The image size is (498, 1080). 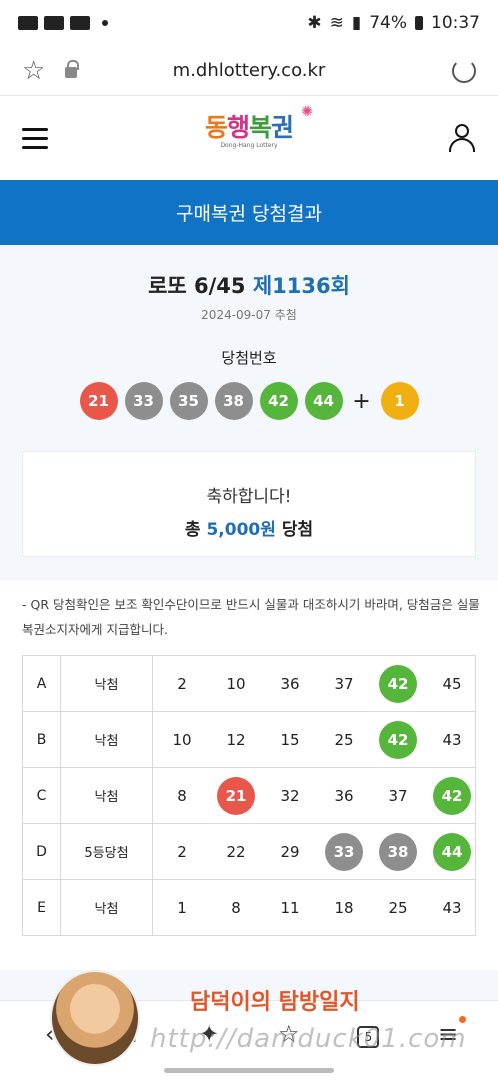 I want to click on bonus-number-ball: 1, so click(x=399, y=401).